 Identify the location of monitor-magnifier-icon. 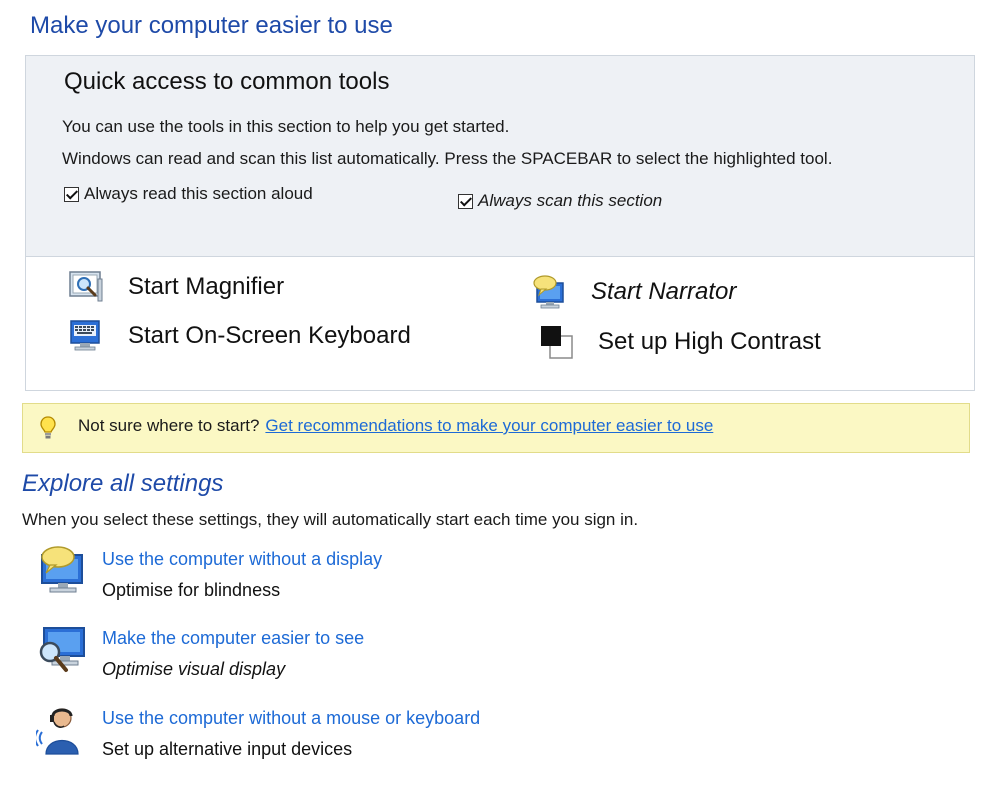
(62, 649).